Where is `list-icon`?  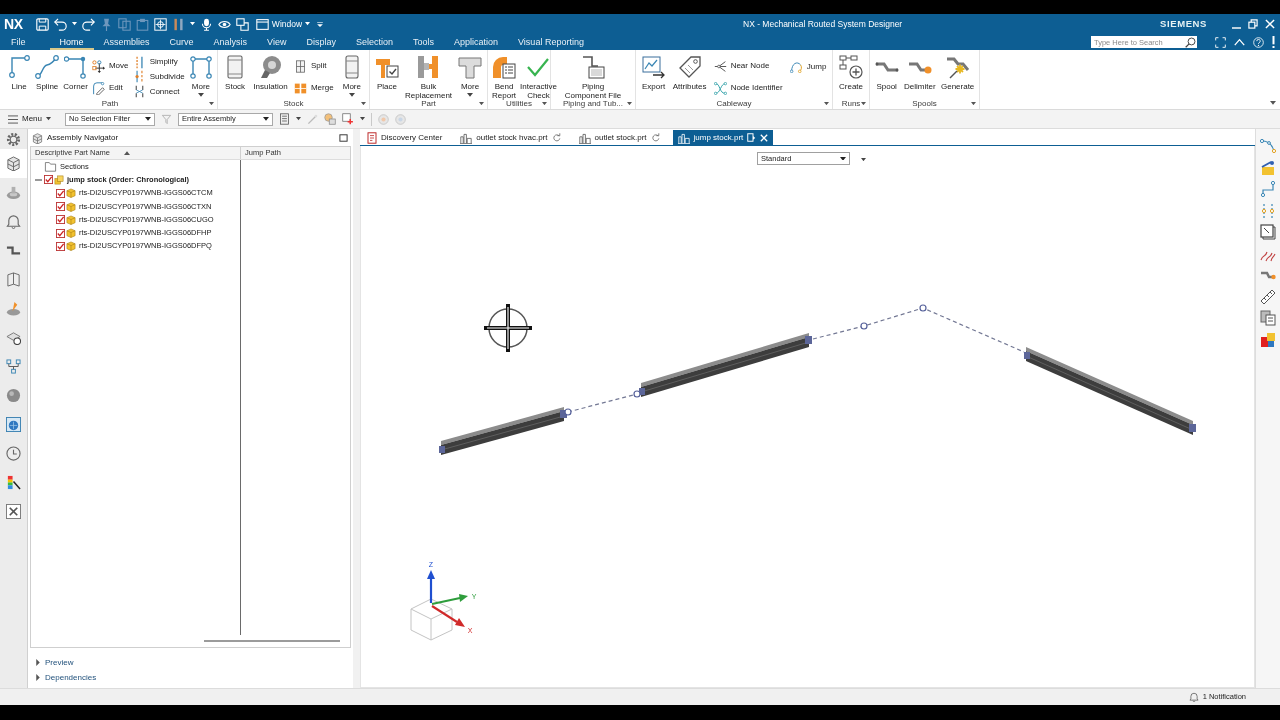
list-icon is located at coordinates (284, 119).